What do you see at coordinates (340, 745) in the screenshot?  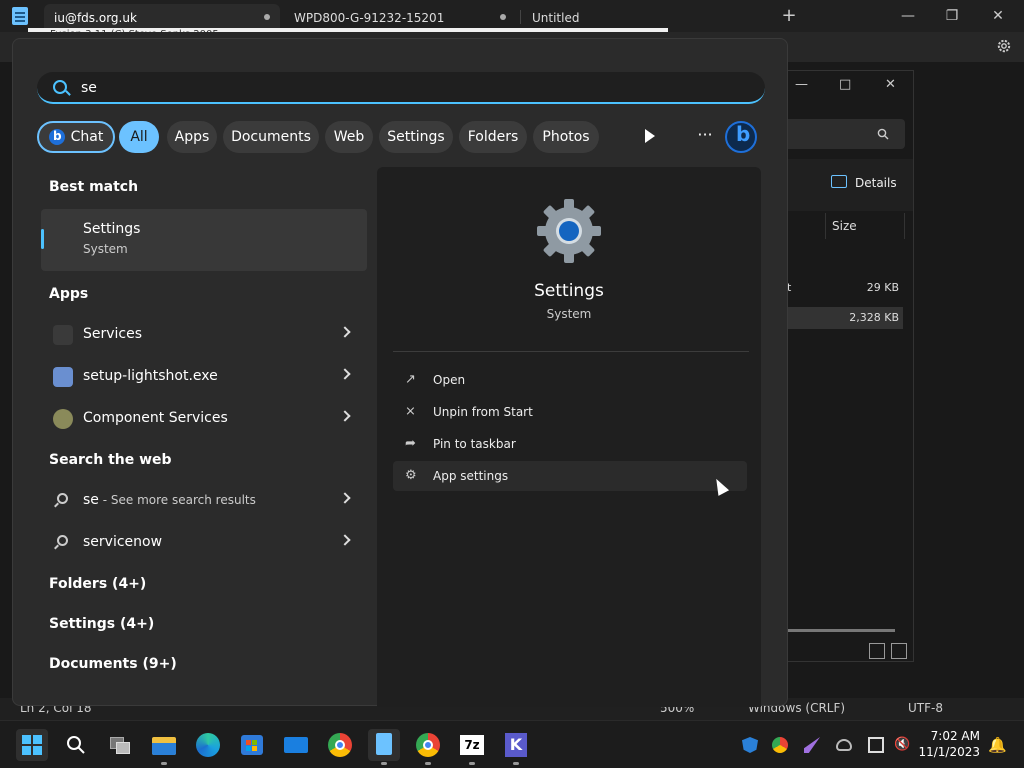 I see `chrome-taskbar-button` at bounding box center [340, 745].